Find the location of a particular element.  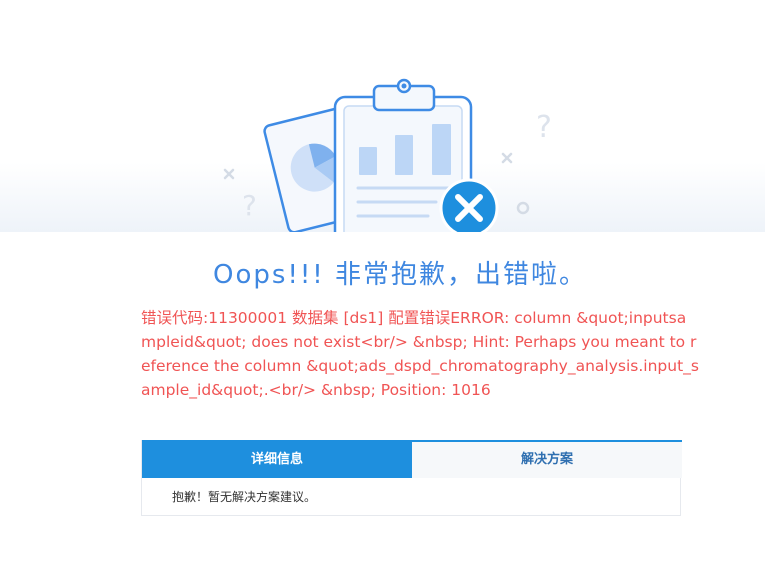

tab-details: 详细信息 is located at coordinates (277, 460).